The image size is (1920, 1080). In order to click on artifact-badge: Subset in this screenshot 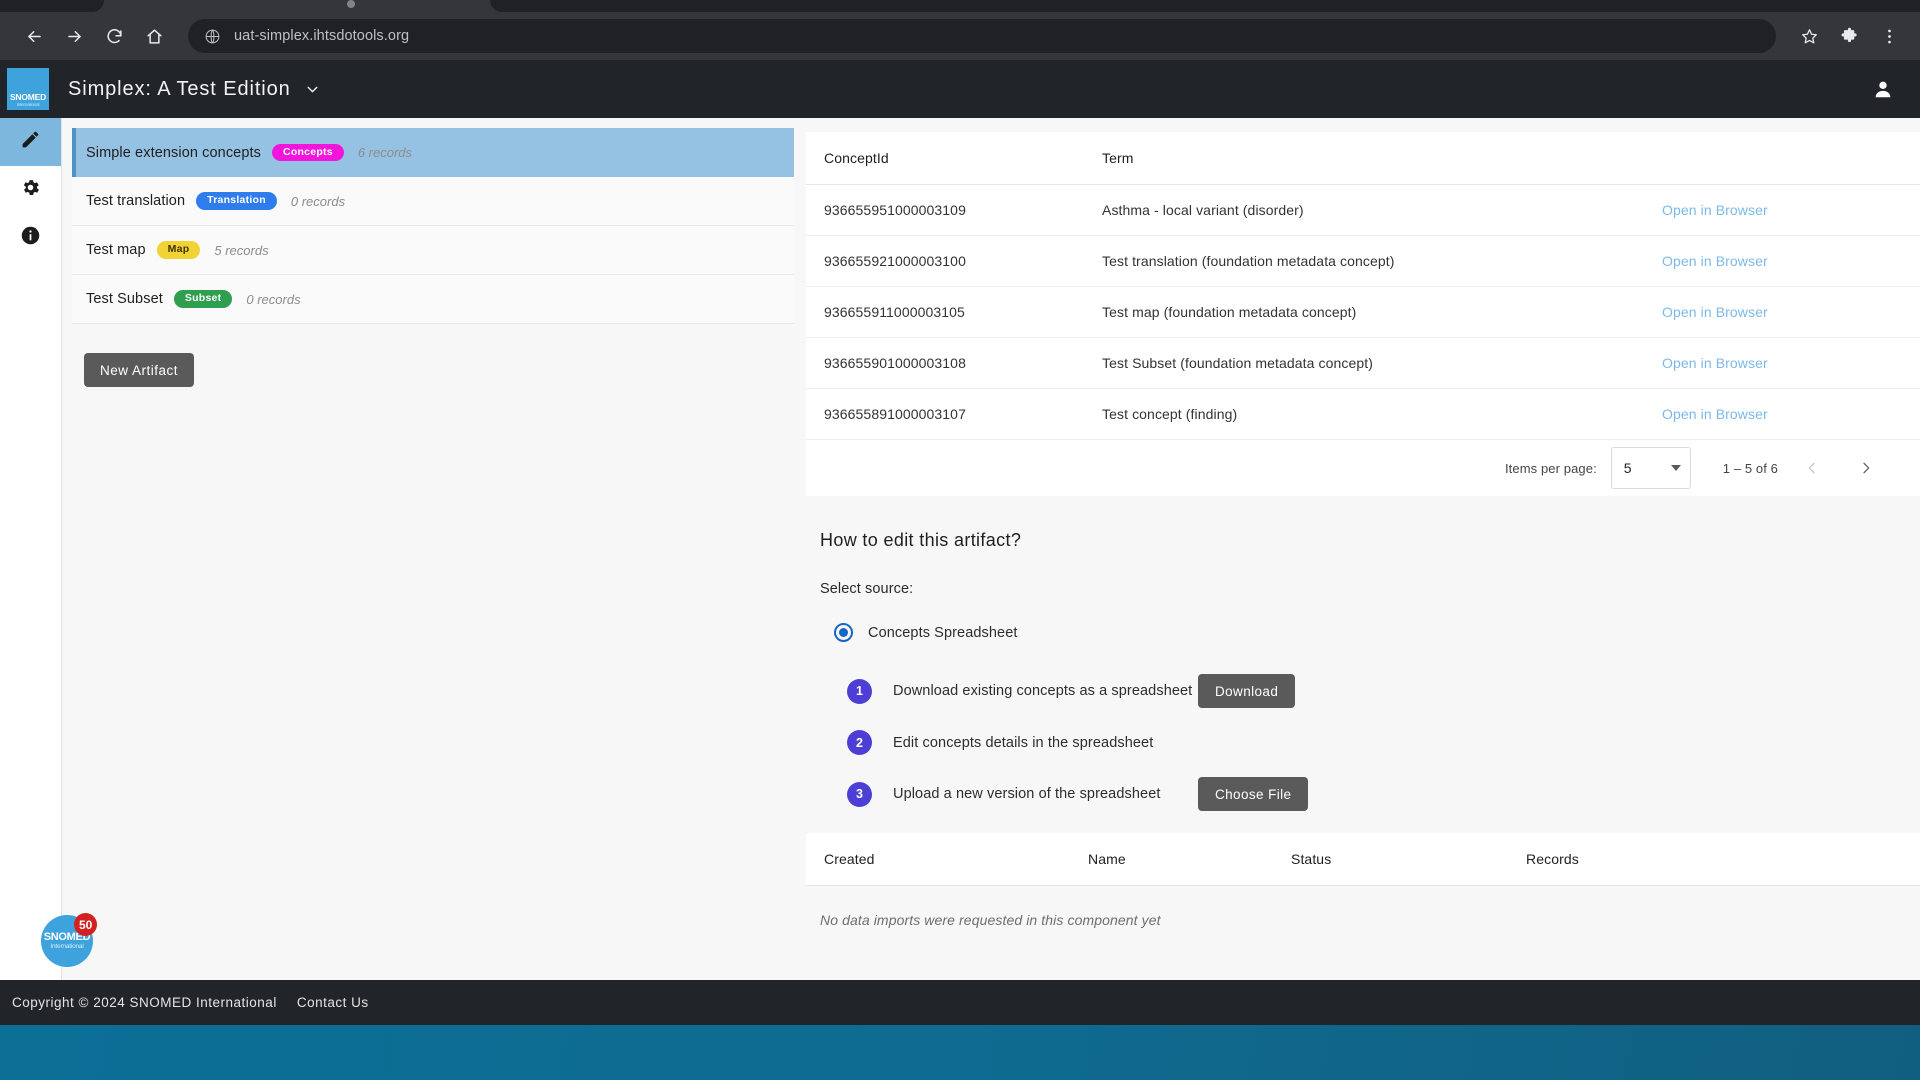, I will do `click(203, 299)`.